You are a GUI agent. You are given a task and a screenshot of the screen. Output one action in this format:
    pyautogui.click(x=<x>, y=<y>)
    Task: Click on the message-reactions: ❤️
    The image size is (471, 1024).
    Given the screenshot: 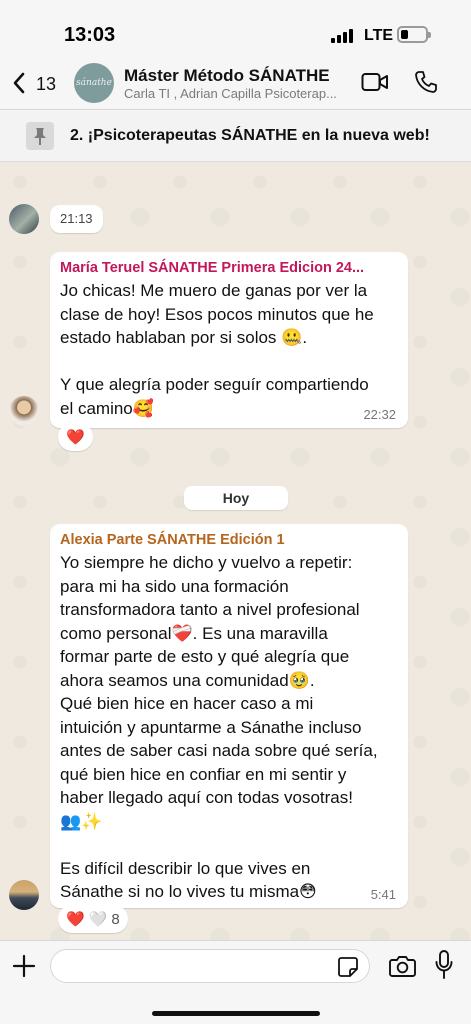 What is the action you would take?
    pyautogui.click(x=75, y=437)
    